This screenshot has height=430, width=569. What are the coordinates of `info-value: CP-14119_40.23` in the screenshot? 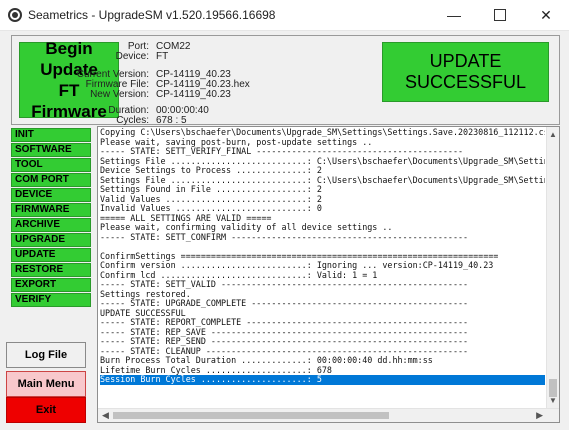 It's located at (193, 94).